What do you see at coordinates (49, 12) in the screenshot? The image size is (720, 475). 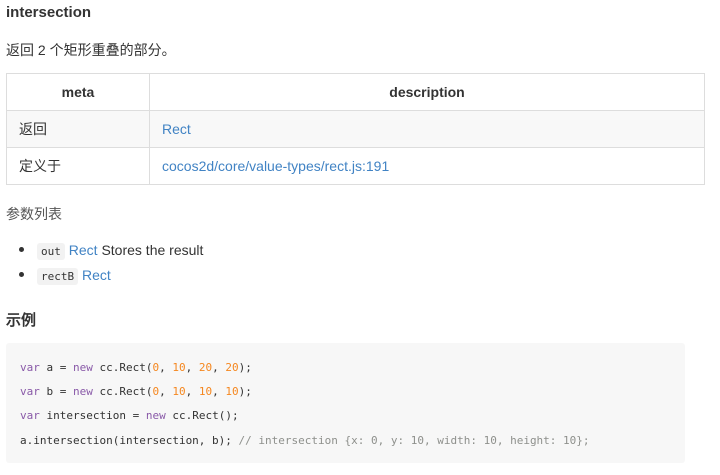 I see `section-title: intersection` at bounding box center [49, 12].